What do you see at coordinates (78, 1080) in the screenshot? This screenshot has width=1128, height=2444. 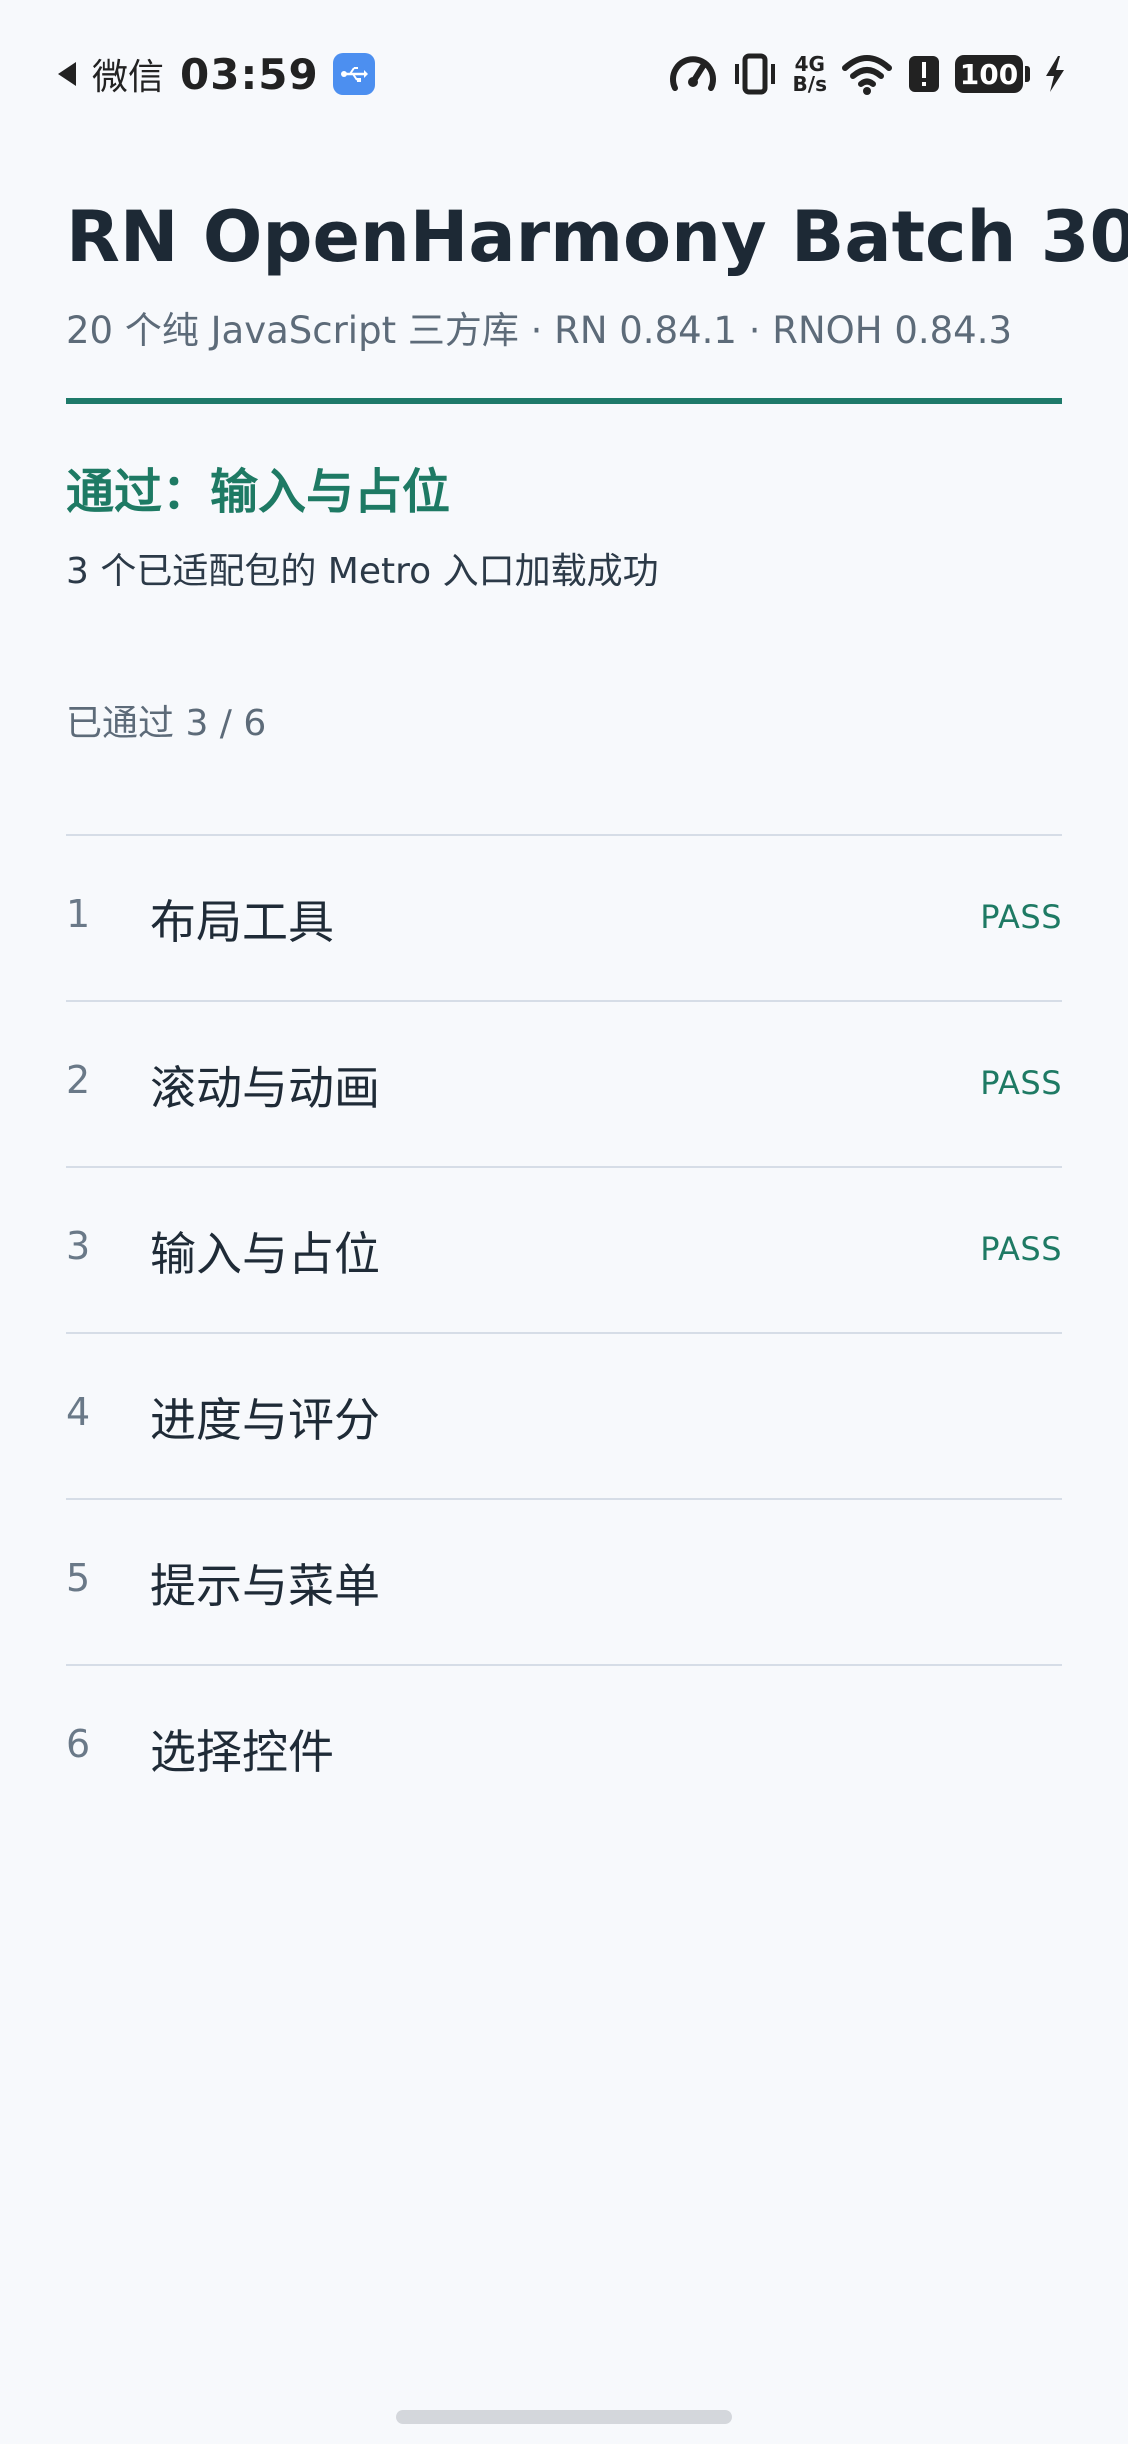 I see `test-number: 2` at bounding box center [78, 1080].